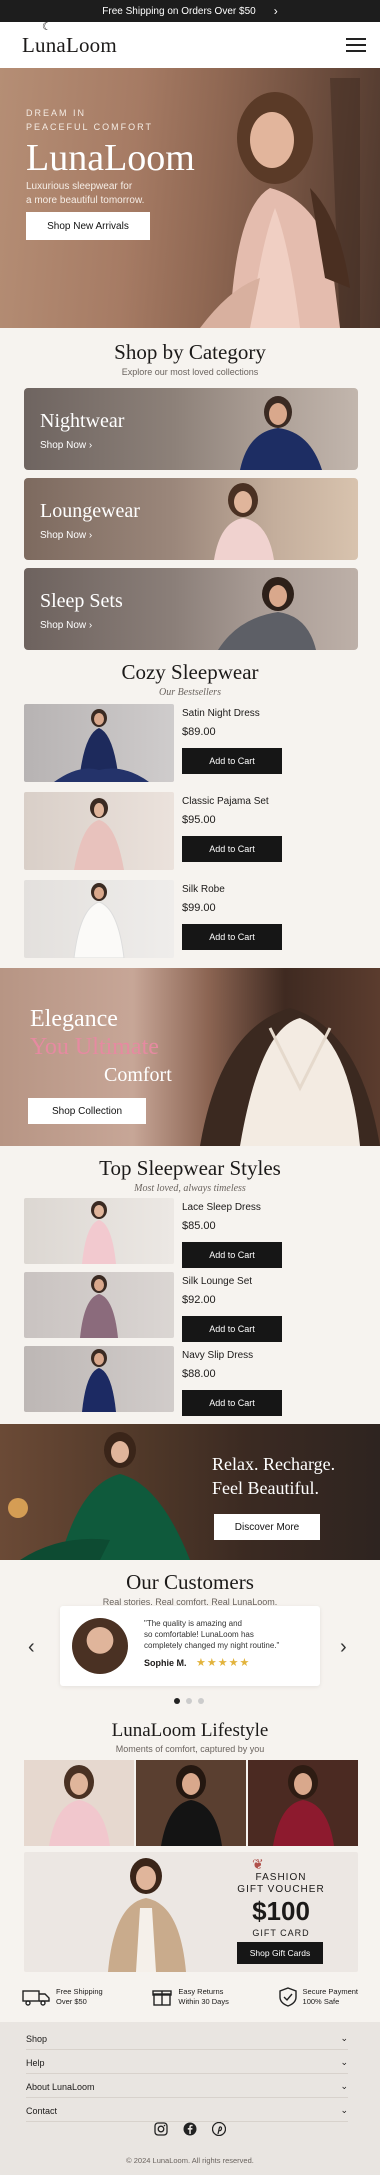  Describe the element at coordinates (187, 2039) in the screenshot. I see `footer-link-shop: Shop ⌄` at that location.